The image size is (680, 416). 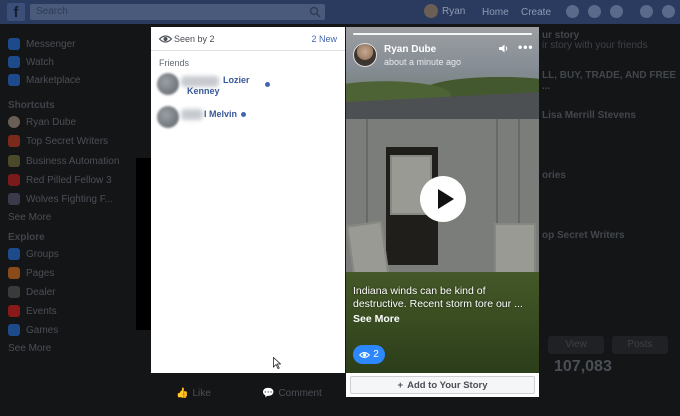 I want to click on viewer-row: l Melvin, so click(x=250, y=119).